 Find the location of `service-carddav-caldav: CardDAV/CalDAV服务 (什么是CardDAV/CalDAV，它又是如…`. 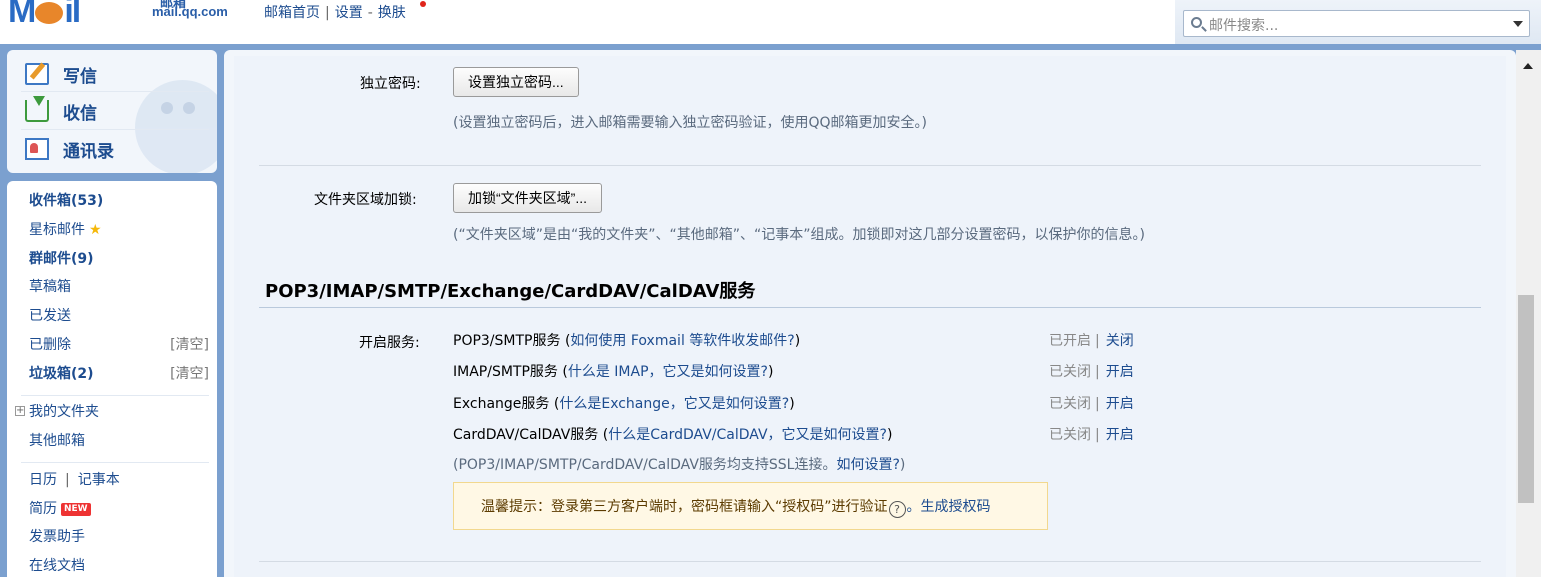

service-carddav-caldav: CardDAV/CalDAV服务 (什么是CardDAV/CalDAV，它又是如… is located at coordinates (673, 435).